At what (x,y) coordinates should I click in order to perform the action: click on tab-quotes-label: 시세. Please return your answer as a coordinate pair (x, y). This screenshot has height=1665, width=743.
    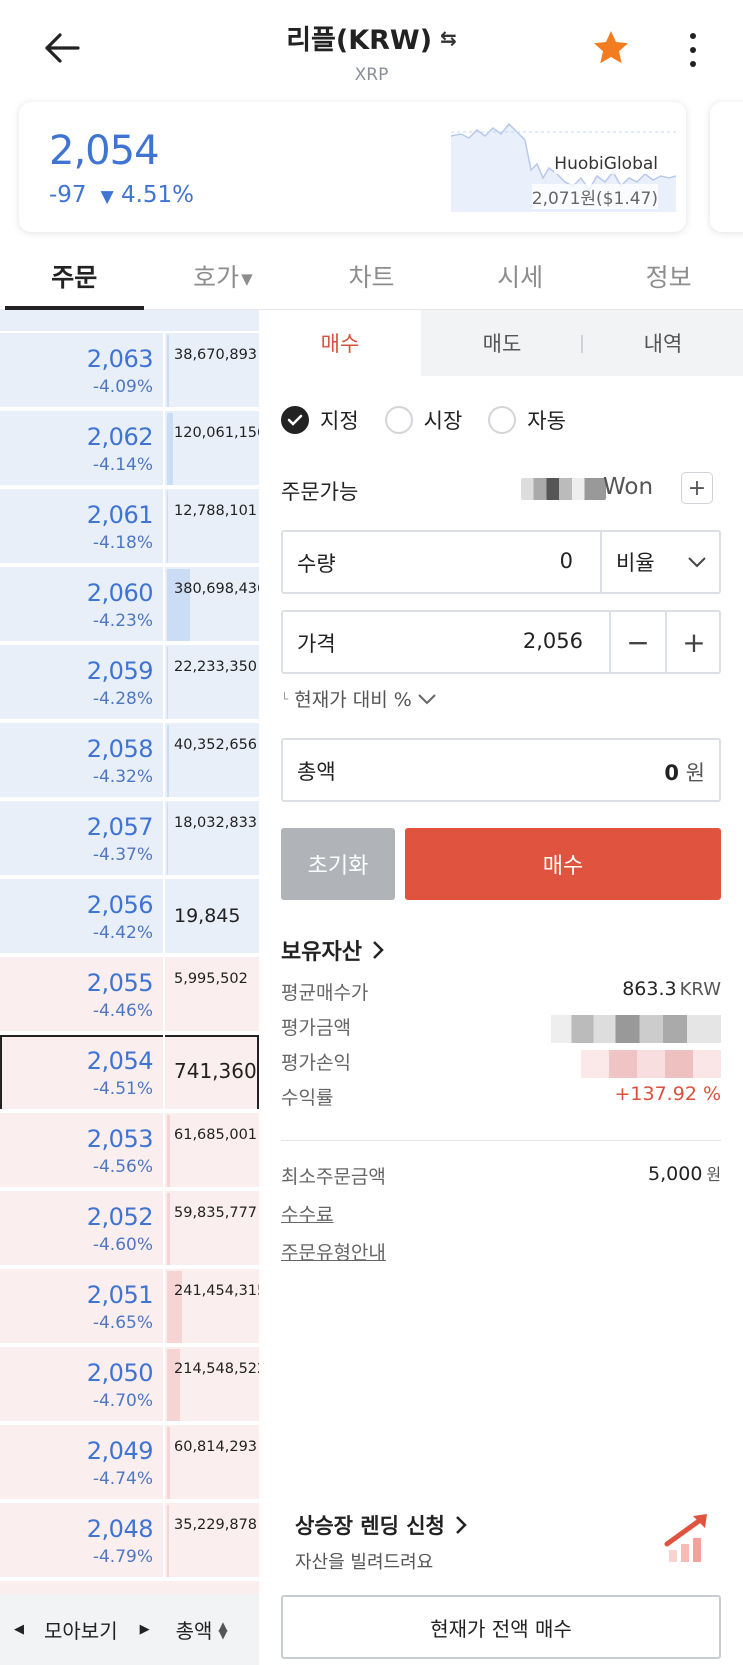
    Looking at the image, I should click on (520, 277).